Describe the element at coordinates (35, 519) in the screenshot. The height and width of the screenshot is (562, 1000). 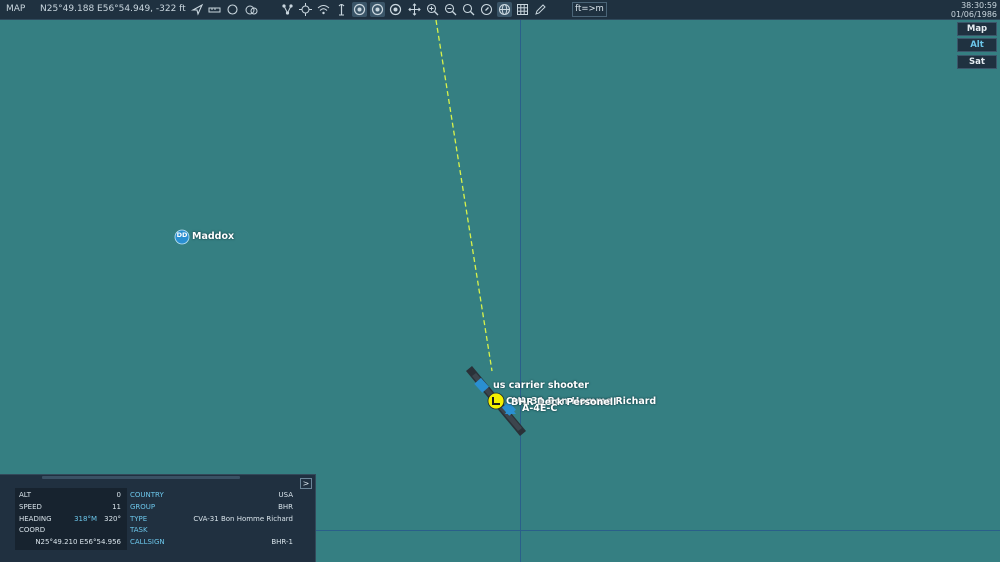
I see `heading-label: HEADING` at that location.